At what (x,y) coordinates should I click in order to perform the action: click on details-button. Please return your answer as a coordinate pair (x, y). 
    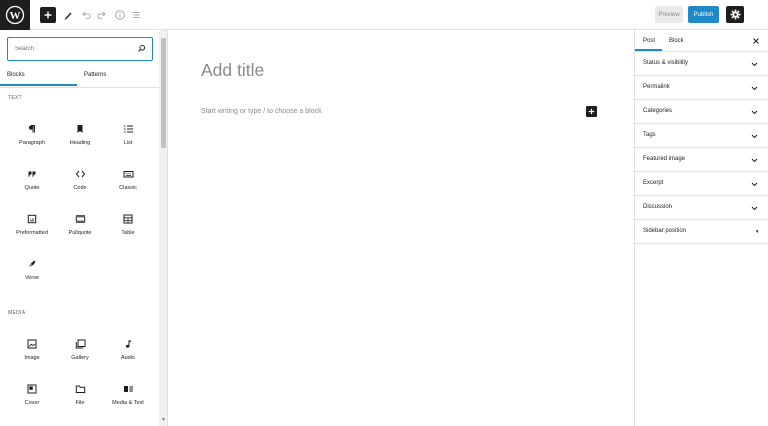
    Looking at the image, I should click on (120, 15).